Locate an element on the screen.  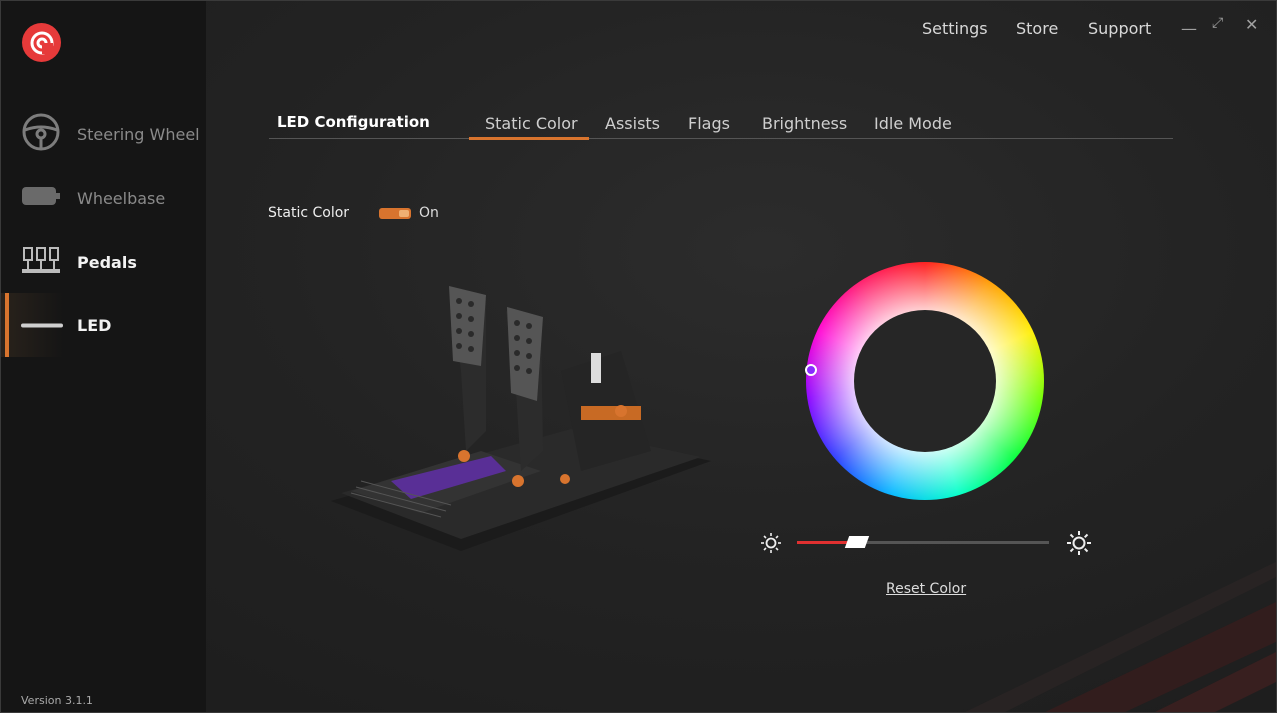
tab-brightness: Brightness is located at coordinates (804, 123).